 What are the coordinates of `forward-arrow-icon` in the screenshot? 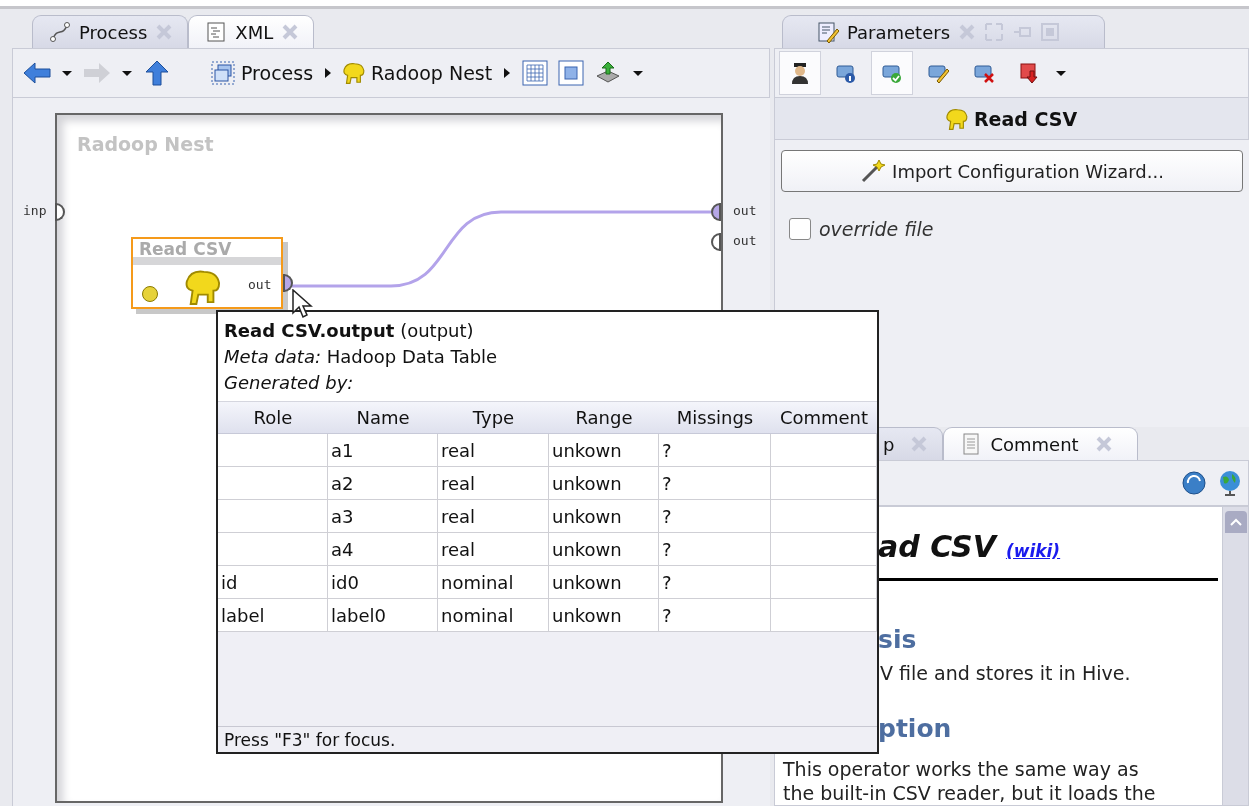 It's located at (97, 73).